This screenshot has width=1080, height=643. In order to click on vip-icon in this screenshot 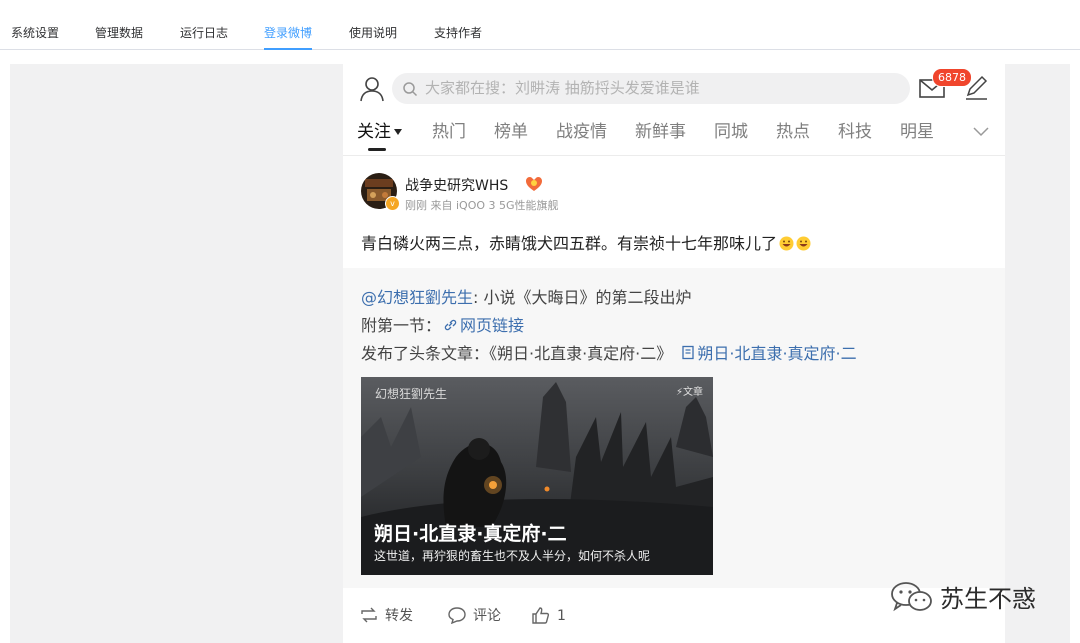, I will do `click(534, 183)`.